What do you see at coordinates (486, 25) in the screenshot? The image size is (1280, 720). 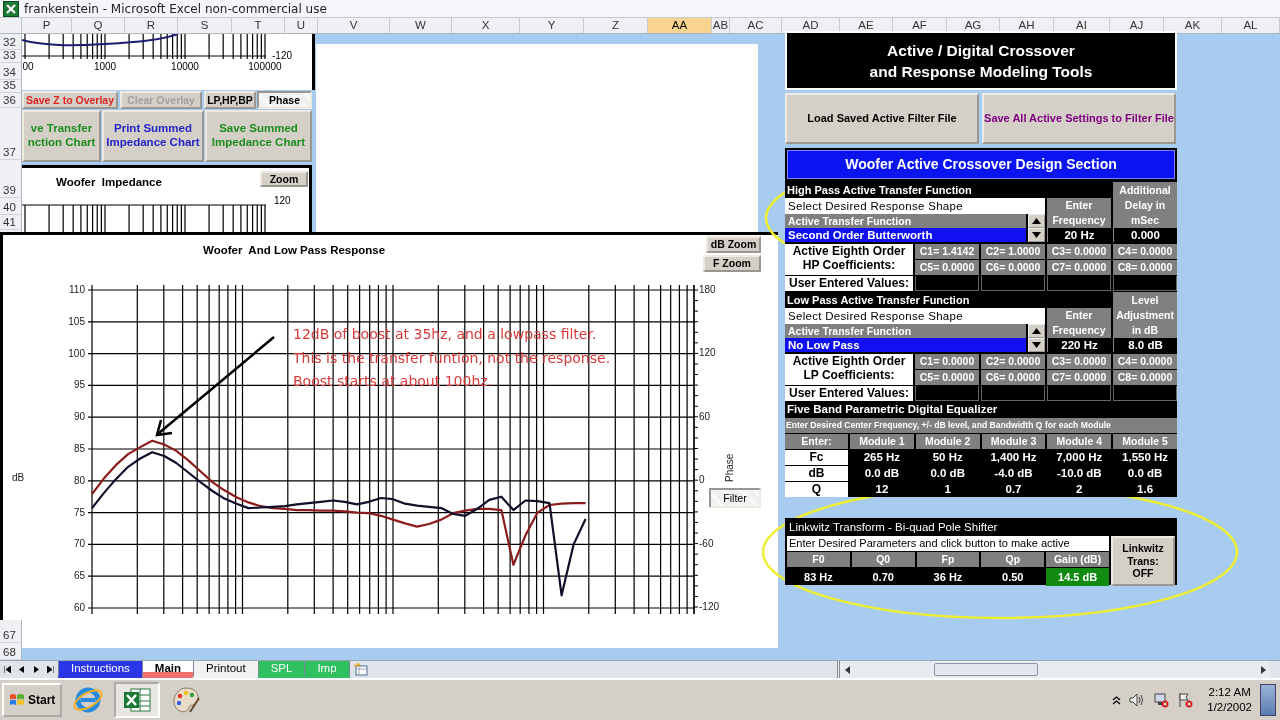 I see `column-header: X` at bounding box center [486, 25].